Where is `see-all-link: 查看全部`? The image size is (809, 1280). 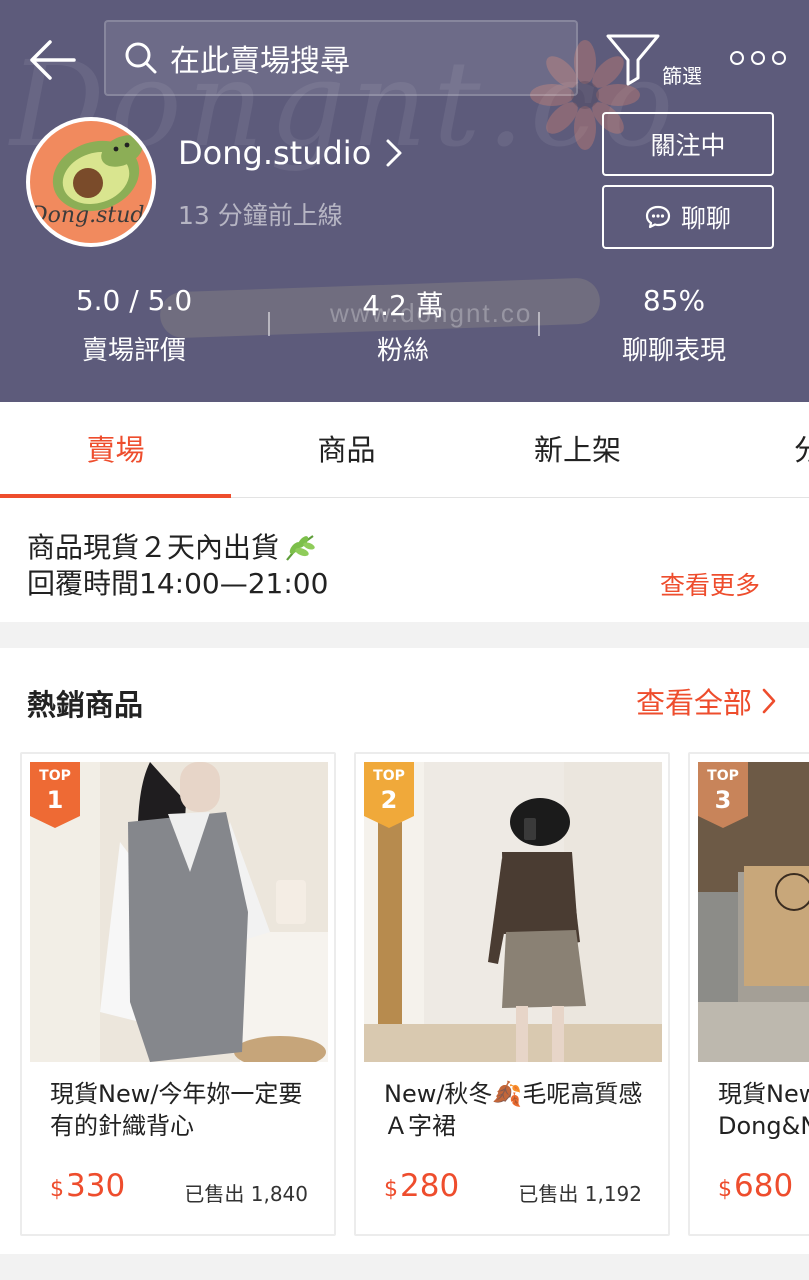 see-all-link: 查看全部 is located at coordinates (706, 701).